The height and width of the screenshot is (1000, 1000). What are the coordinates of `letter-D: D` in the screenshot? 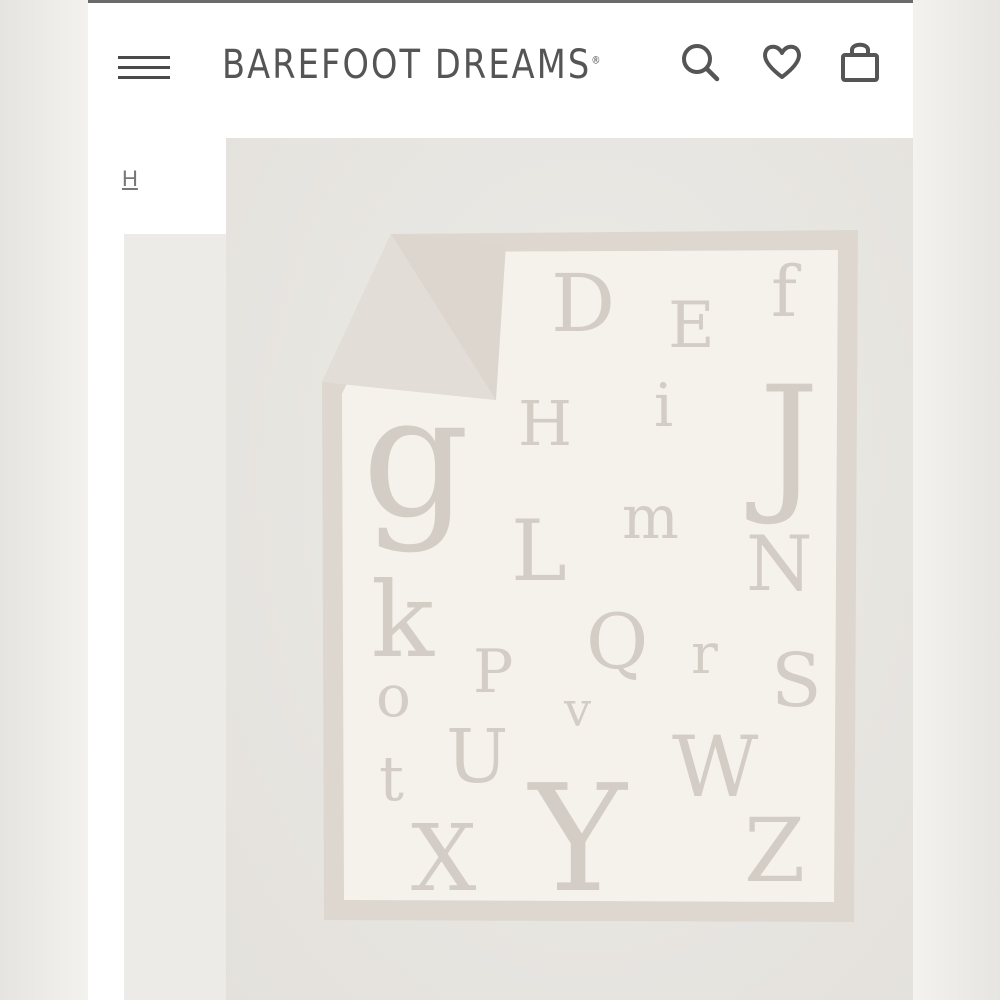 It's located at (583, 303).